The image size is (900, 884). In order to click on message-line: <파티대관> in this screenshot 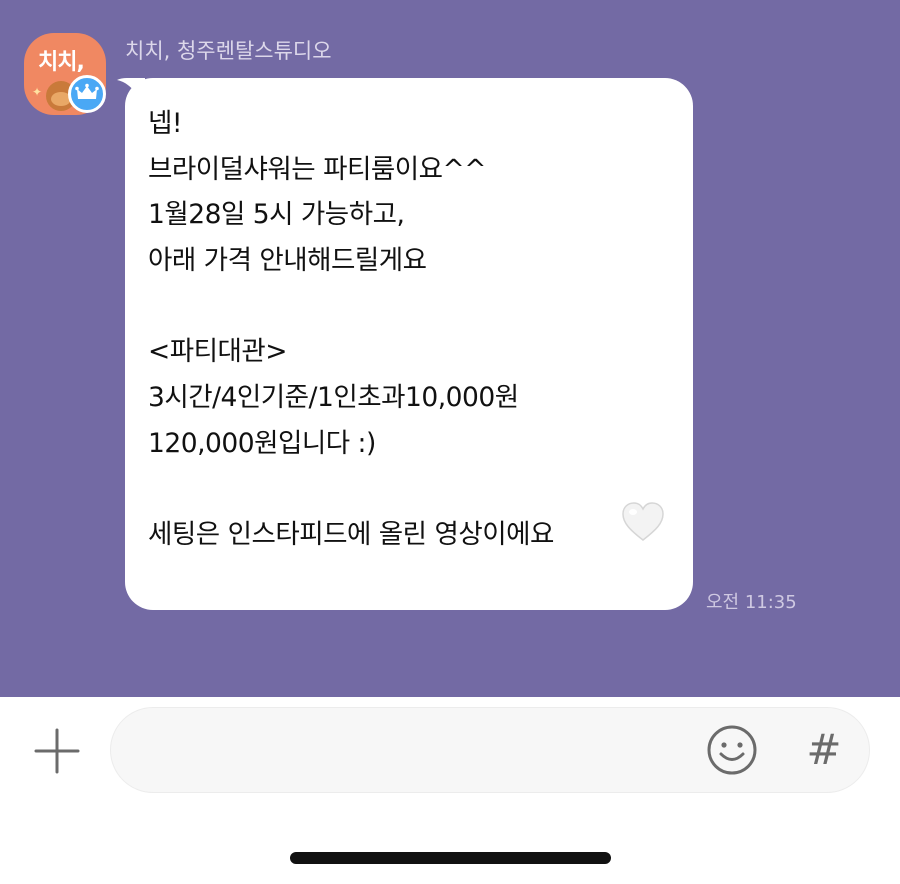, I will do `click(217, 352)`.